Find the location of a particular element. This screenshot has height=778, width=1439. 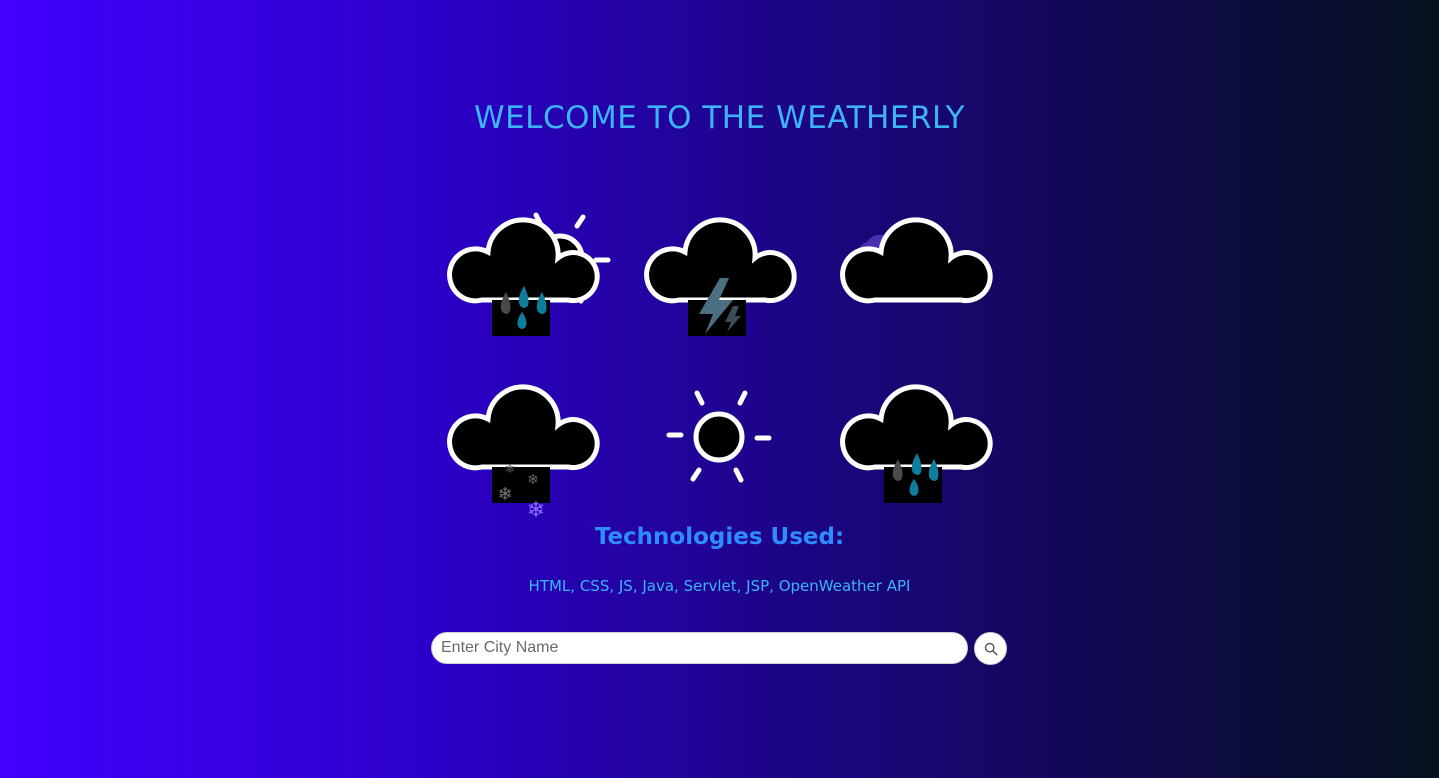

page-title: WELCOME TO THE WEATHERLY is located at coordinates (719, 118).